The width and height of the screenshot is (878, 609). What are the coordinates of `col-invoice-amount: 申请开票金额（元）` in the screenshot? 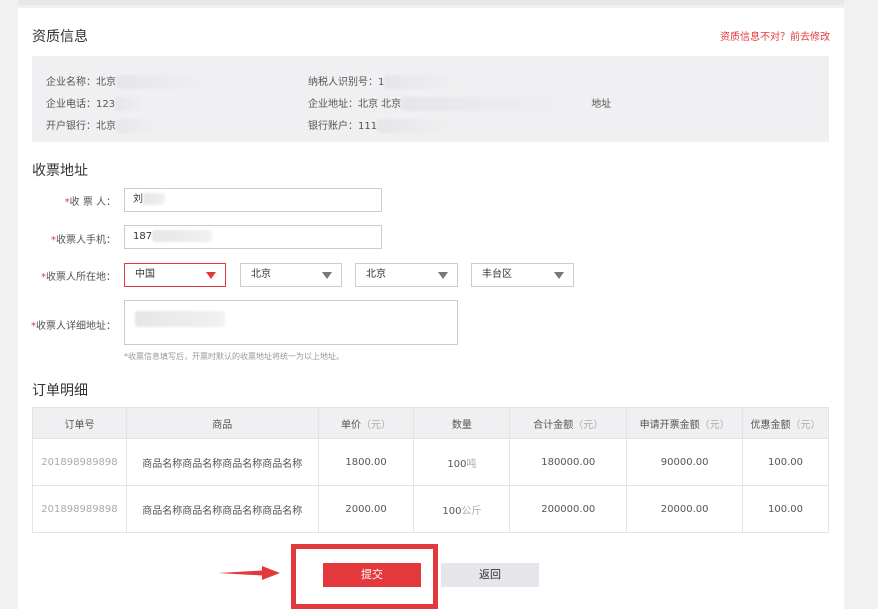 It's located at (685, 423).